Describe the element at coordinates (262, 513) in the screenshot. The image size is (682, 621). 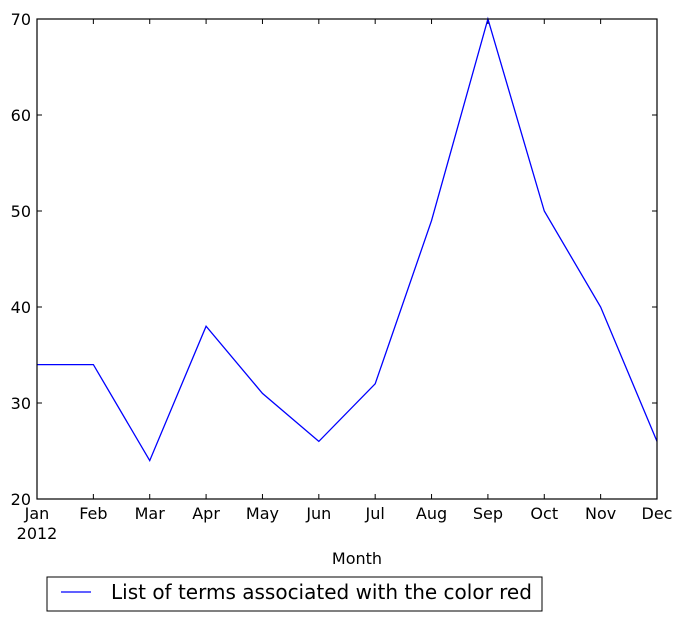
I see `x-tick-label: May` at that location.